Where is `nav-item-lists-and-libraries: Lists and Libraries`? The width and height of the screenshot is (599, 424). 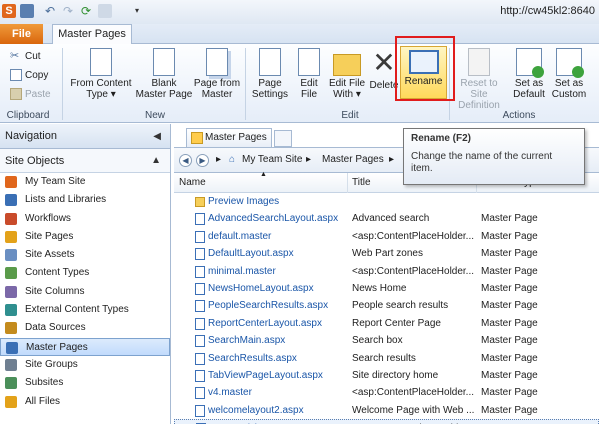 nav-item-lists-and-libraries: Lists and Libraries is located at coordinates (85, 200).